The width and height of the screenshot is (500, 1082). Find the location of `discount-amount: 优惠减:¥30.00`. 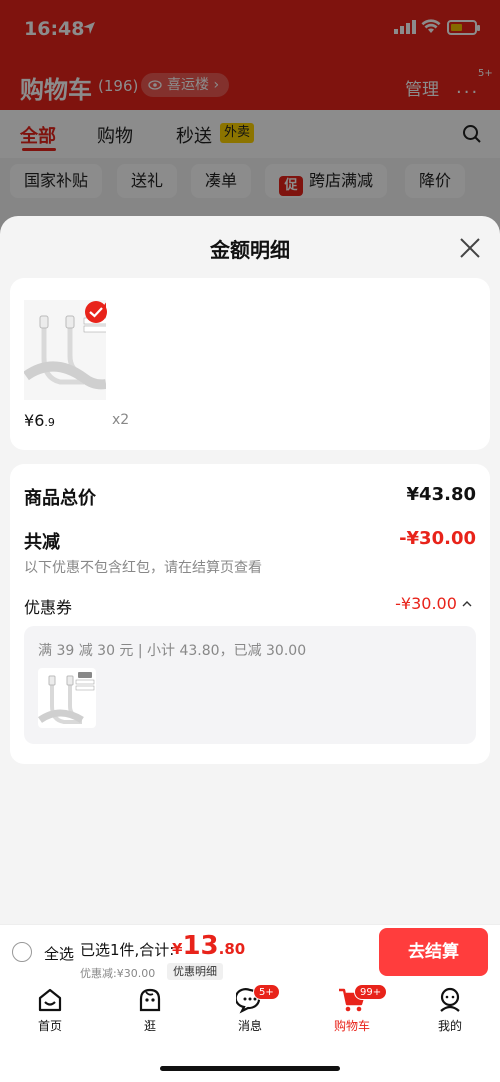

discount-amount: 优惠减:¥30.00 is located at coordinates (118, 973).